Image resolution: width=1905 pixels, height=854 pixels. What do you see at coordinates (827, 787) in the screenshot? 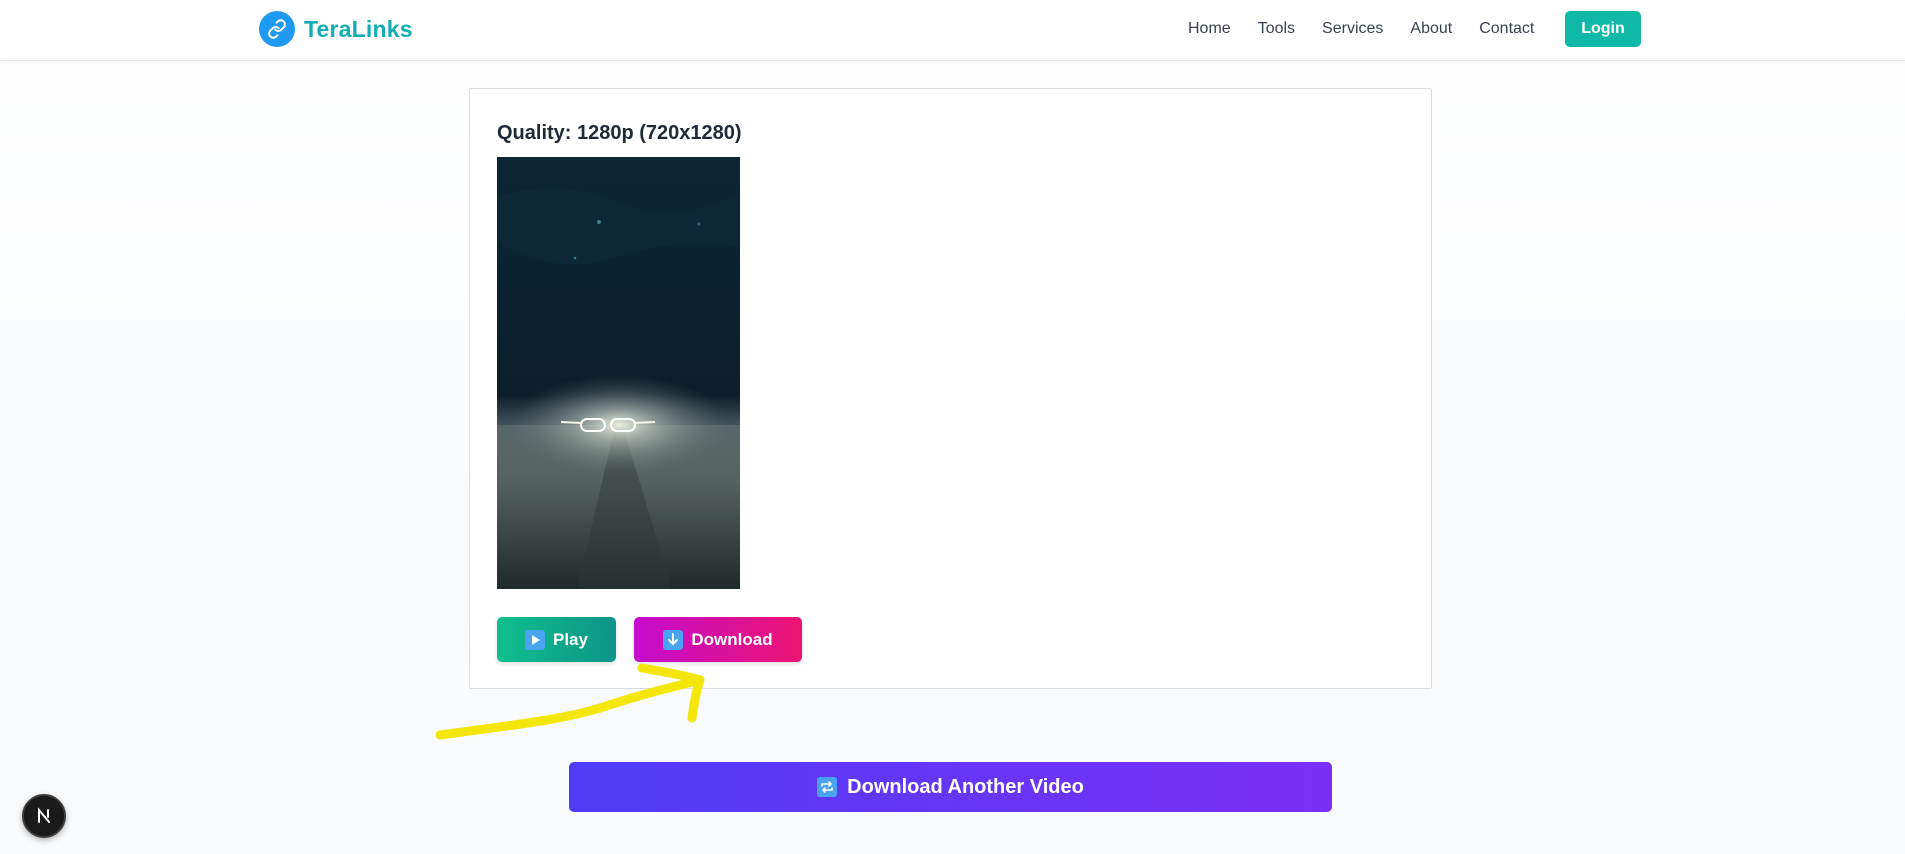
I see `repeat-emoji-icon` at bounding box center [827, 787].